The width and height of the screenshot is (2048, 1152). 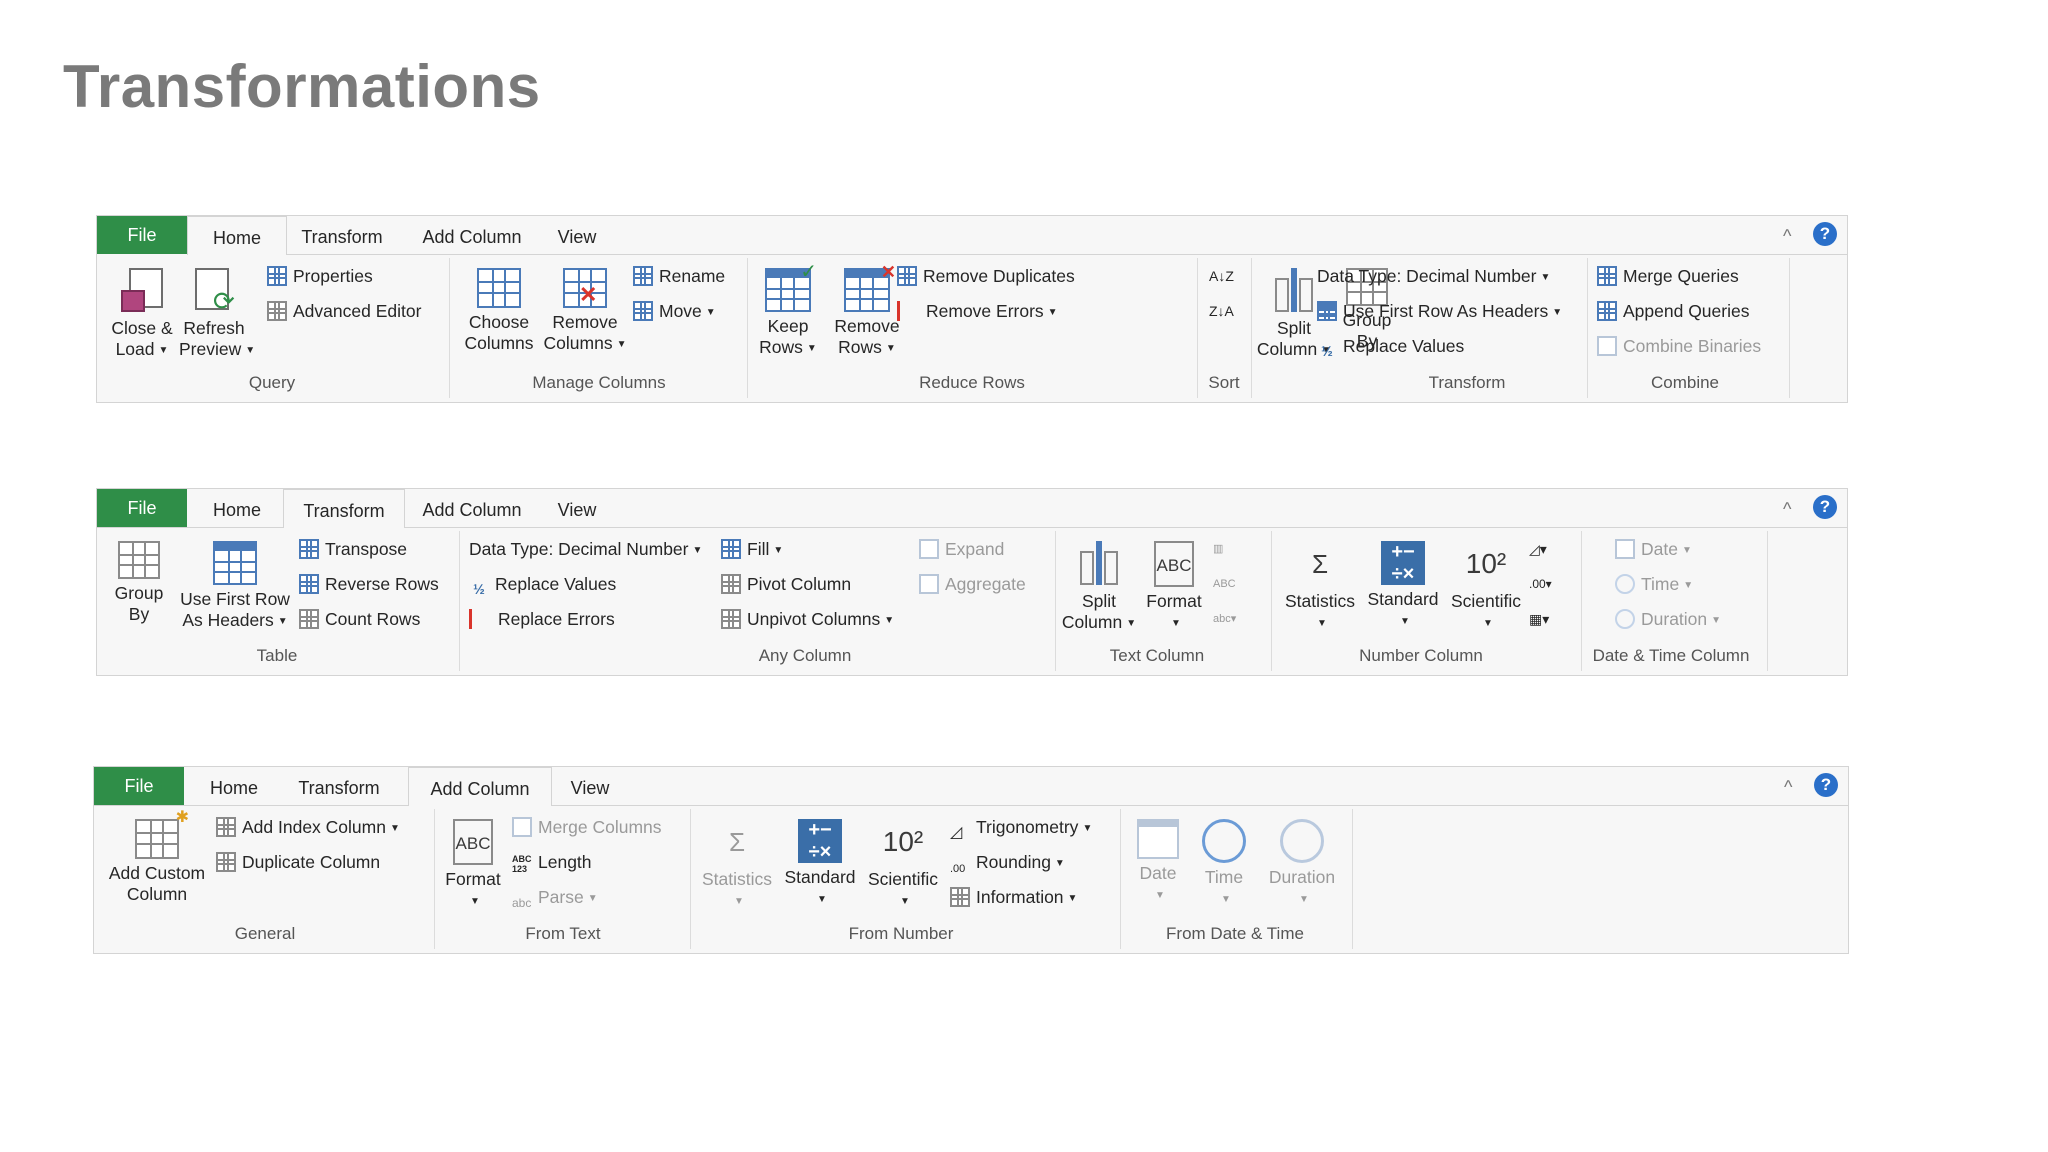 I want to click on pivot-column-button: Pivot Column, so click(x=786, y=584).